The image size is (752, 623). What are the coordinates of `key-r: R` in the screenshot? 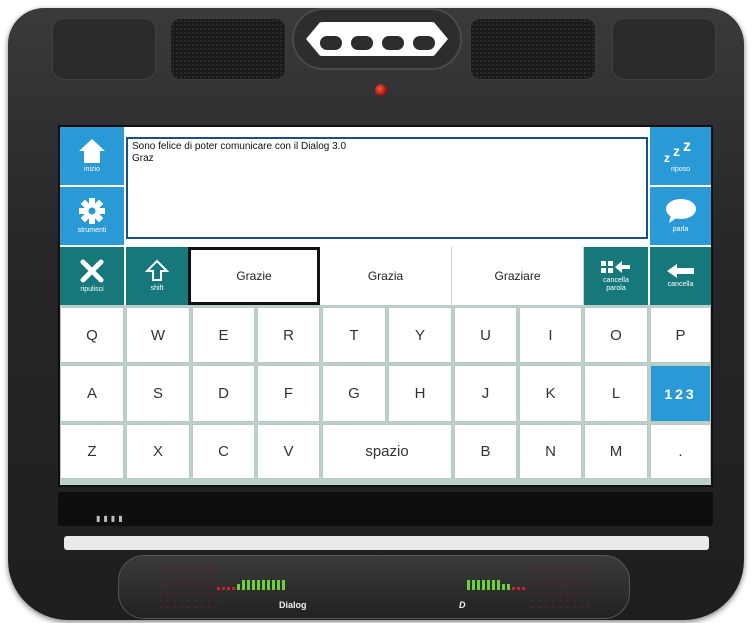 It's located at (288, 335).